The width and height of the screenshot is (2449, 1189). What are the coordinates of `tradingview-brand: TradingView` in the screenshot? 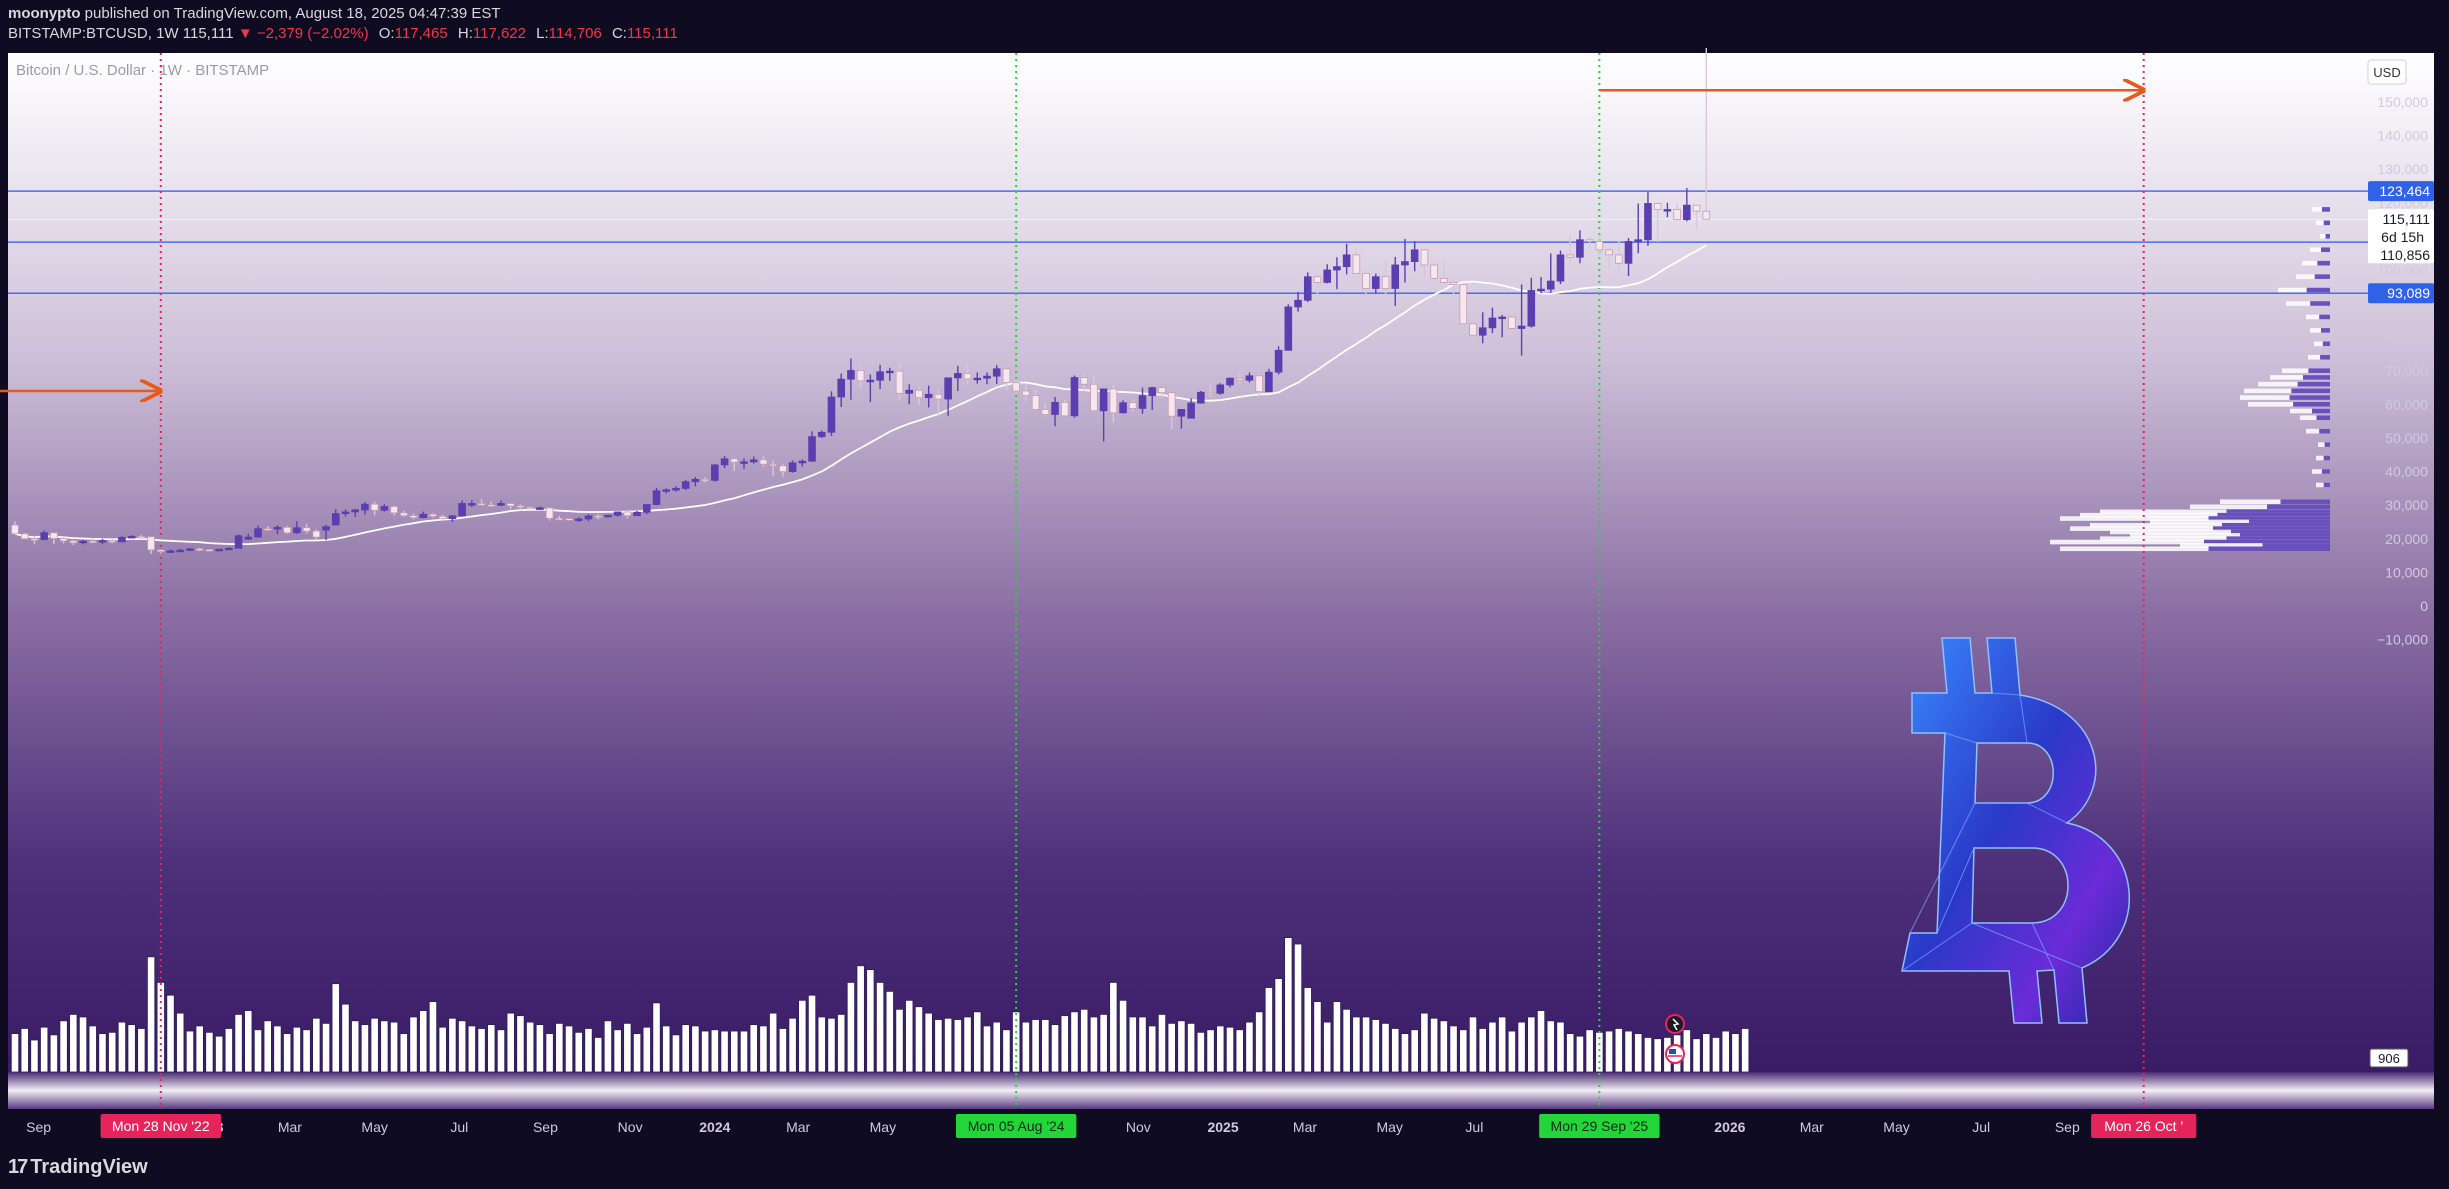 It's located at (89, 1167).